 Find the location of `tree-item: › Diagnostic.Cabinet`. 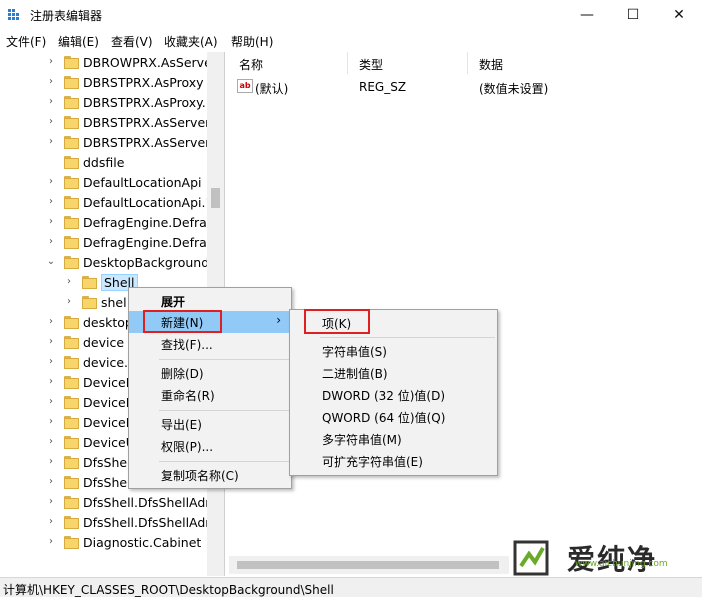

tree-item: › Diagnostic.Cabinet is located at coordinates (105, 543).